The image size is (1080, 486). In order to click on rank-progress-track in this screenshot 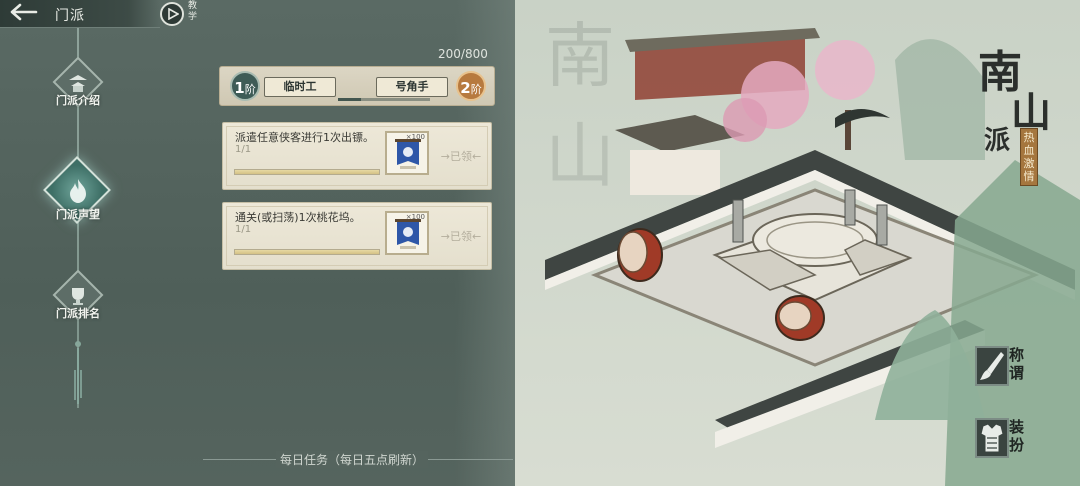, I will do `click(384, 99)`.